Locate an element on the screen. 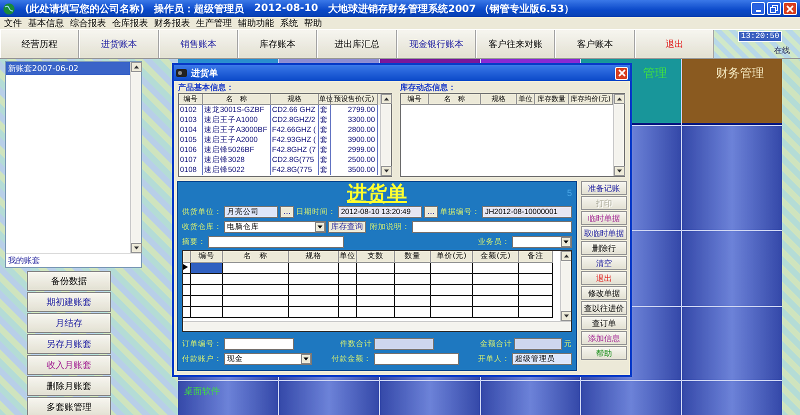 The width and height of the screenshot is (800, 415). tile-label: 财务管理 is located at coordinates (740, 73).